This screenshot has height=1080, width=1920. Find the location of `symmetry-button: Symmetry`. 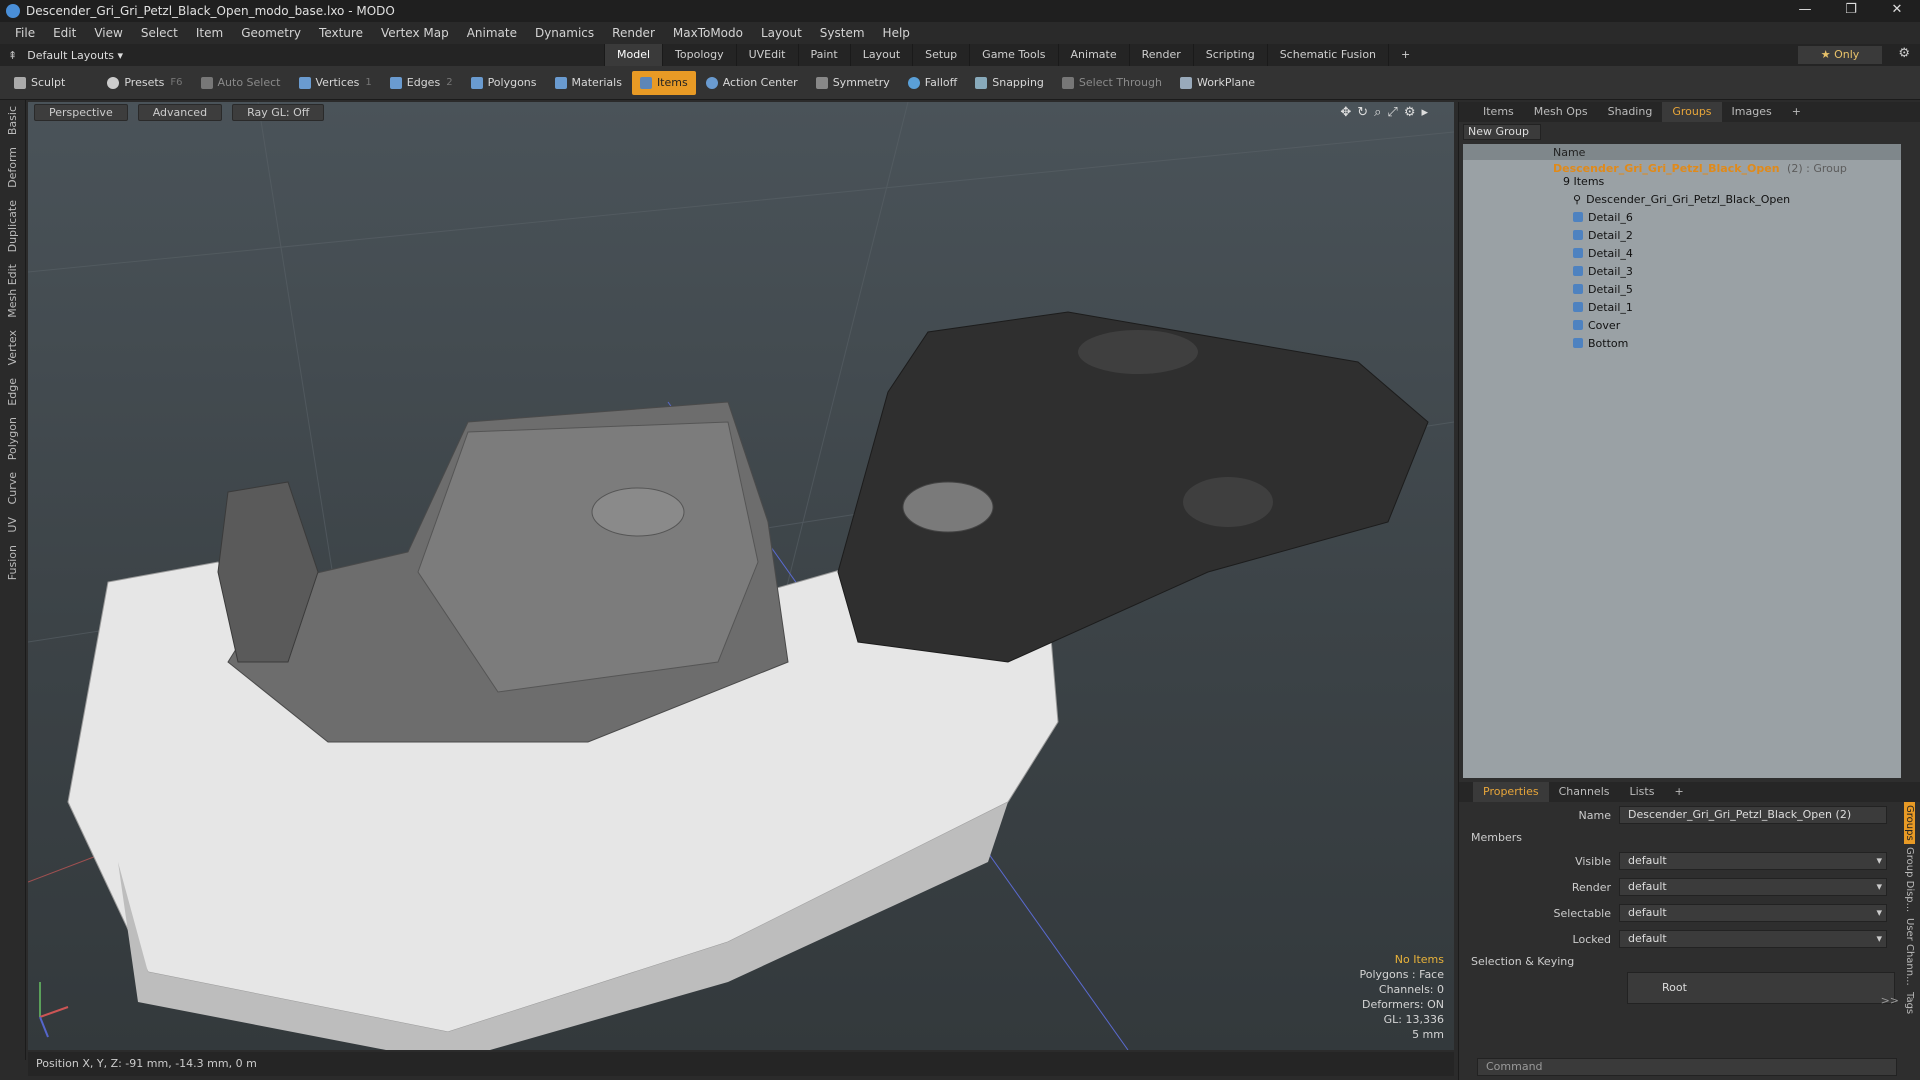

symmetry-button: Symmetry is located at coordinates (853, 83).